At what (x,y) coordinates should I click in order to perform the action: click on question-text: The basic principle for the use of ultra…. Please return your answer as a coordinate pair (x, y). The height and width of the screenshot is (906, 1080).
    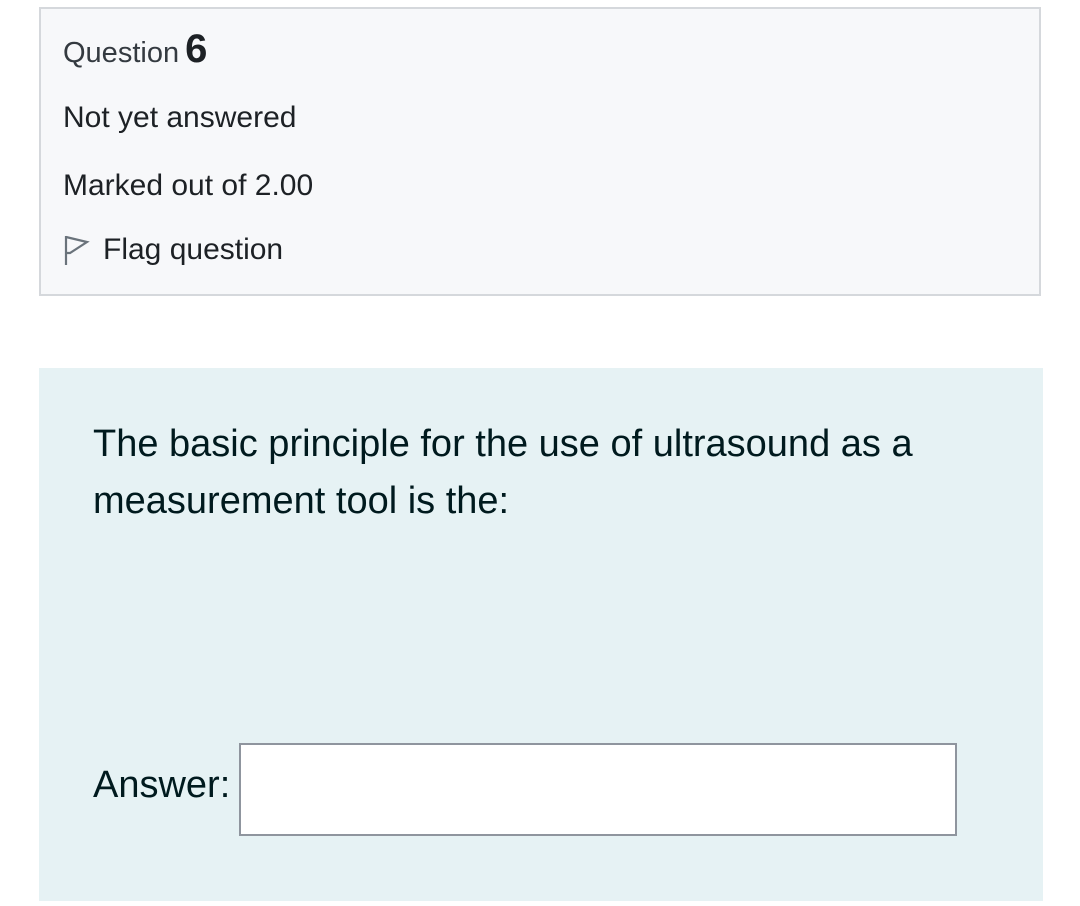
    Looking at the image, I should click on (503, 472).